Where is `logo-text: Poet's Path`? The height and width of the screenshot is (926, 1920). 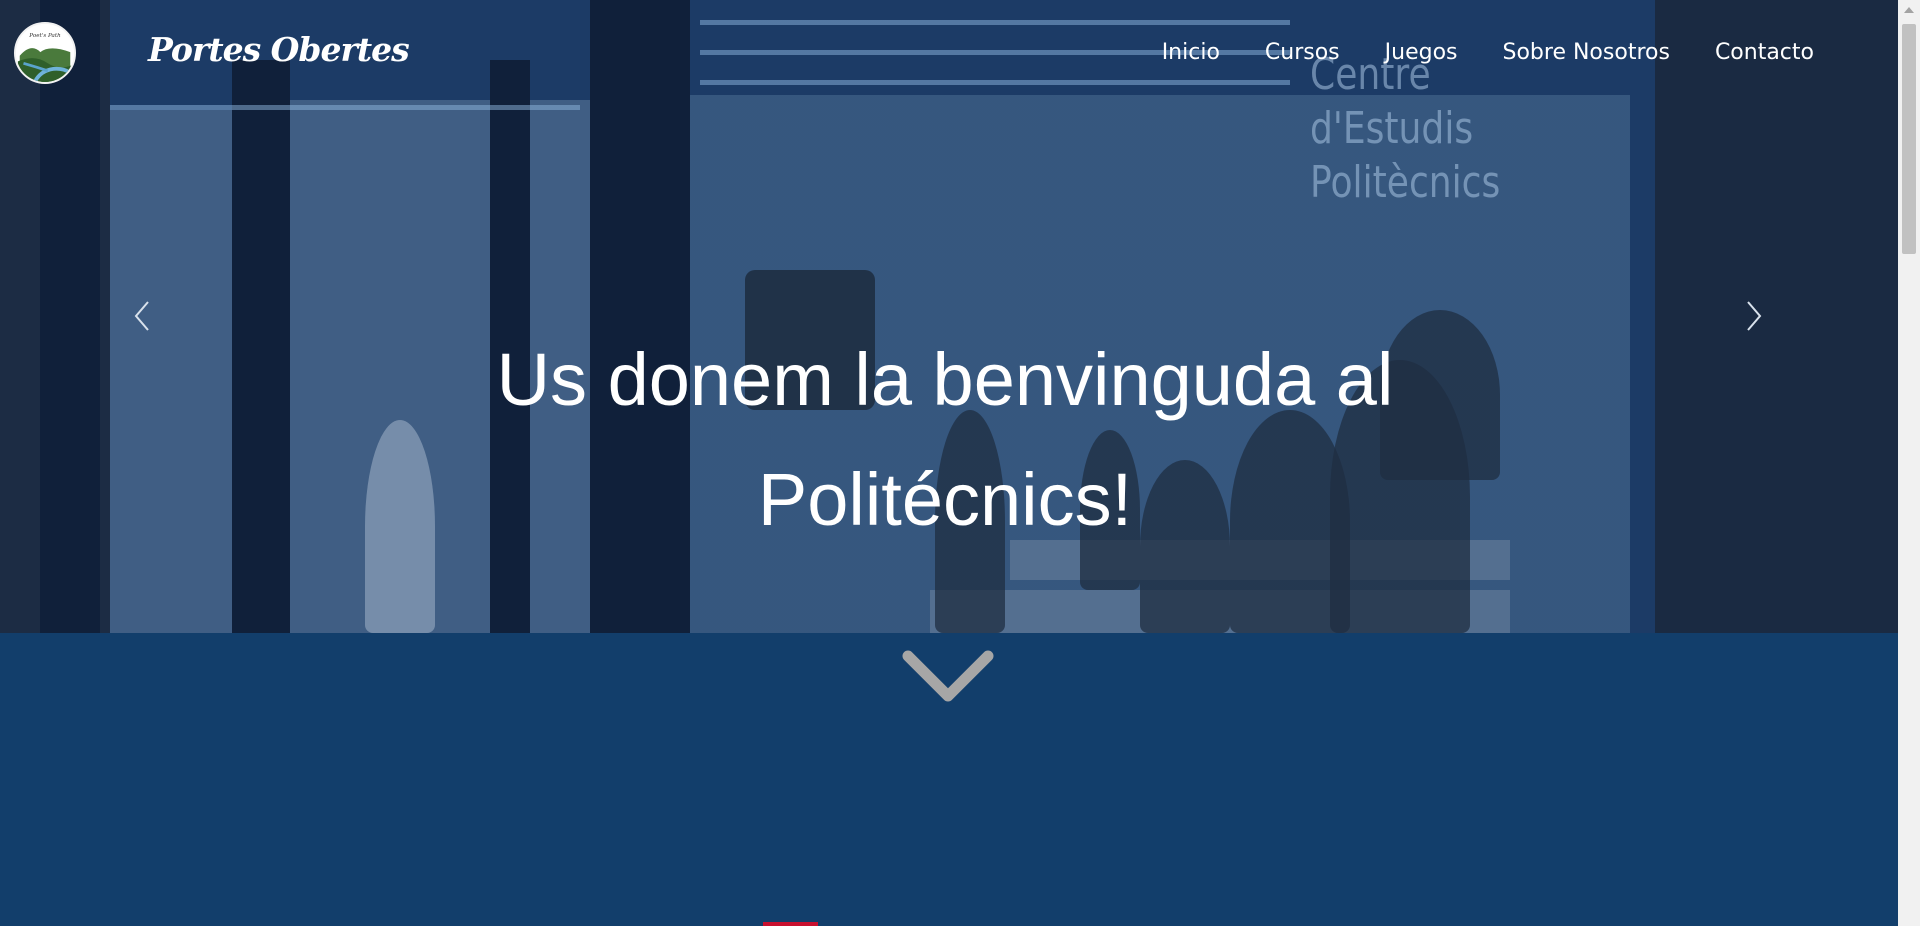
logo-text: Poet's Path is located at coordinates (44, 36).